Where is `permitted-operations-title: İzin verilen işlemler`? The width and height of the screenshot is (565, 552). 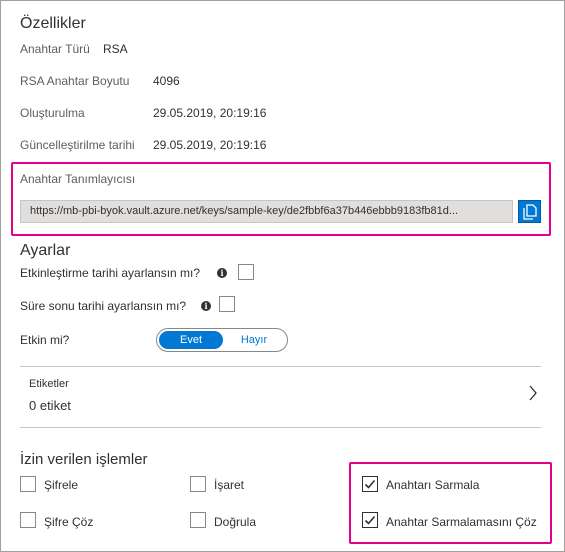
permitted-operations-title: İzin verilen işlemler is located at coordinates (84, 459).